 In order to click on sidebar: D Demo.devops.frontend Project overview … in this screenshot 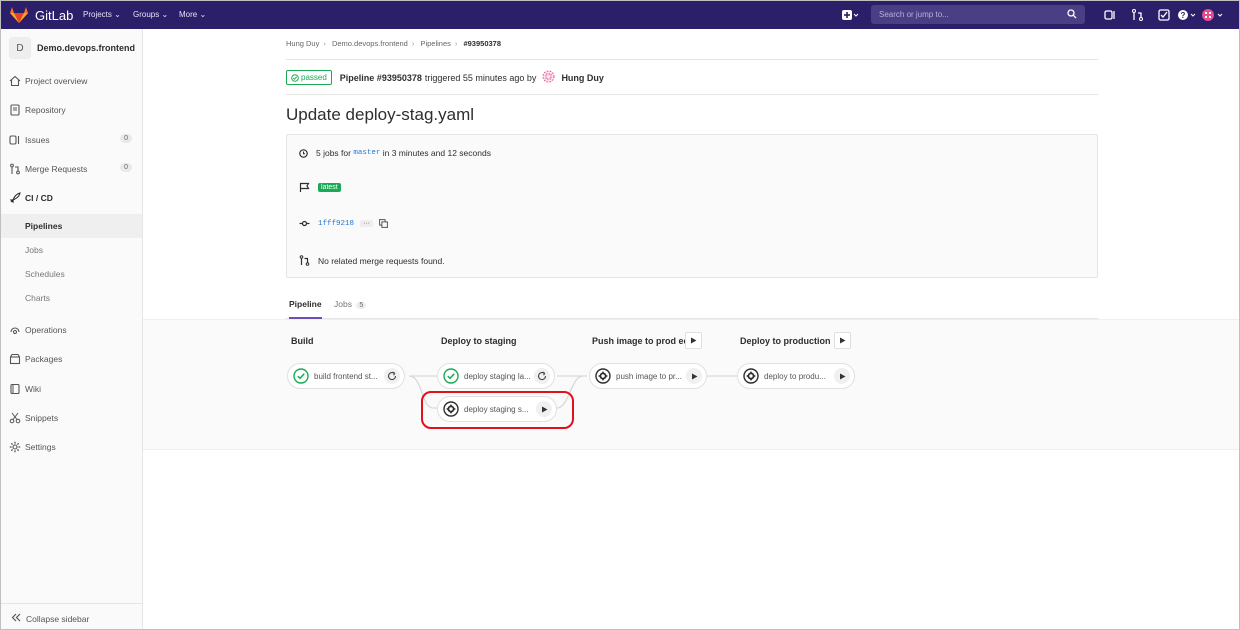, I will do `click(72, 329)`.